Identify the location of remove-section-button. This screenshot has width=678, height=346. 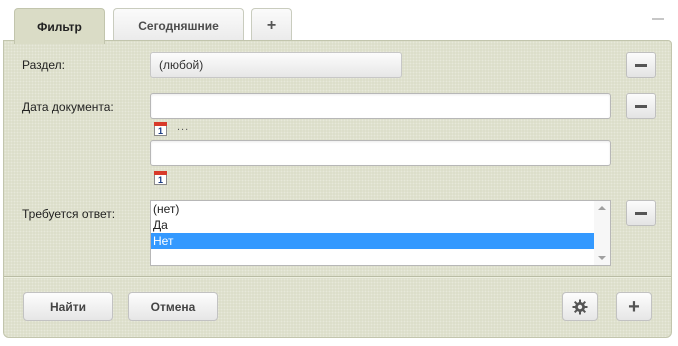
(641, 65).